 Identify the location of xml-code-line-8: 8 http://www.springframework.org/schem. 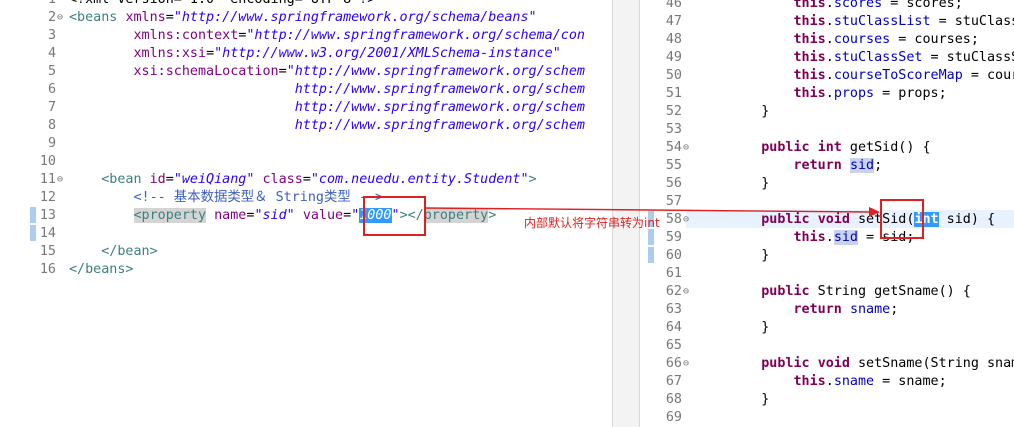
(306, 126).